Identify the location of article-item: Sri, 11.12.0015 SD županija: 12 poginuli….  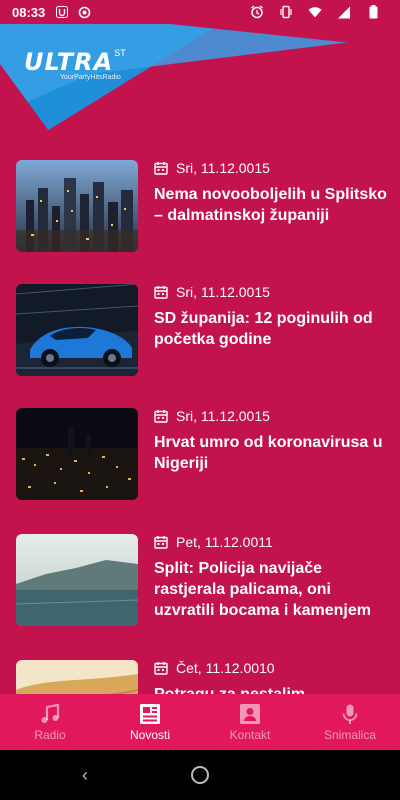
(201, 338).